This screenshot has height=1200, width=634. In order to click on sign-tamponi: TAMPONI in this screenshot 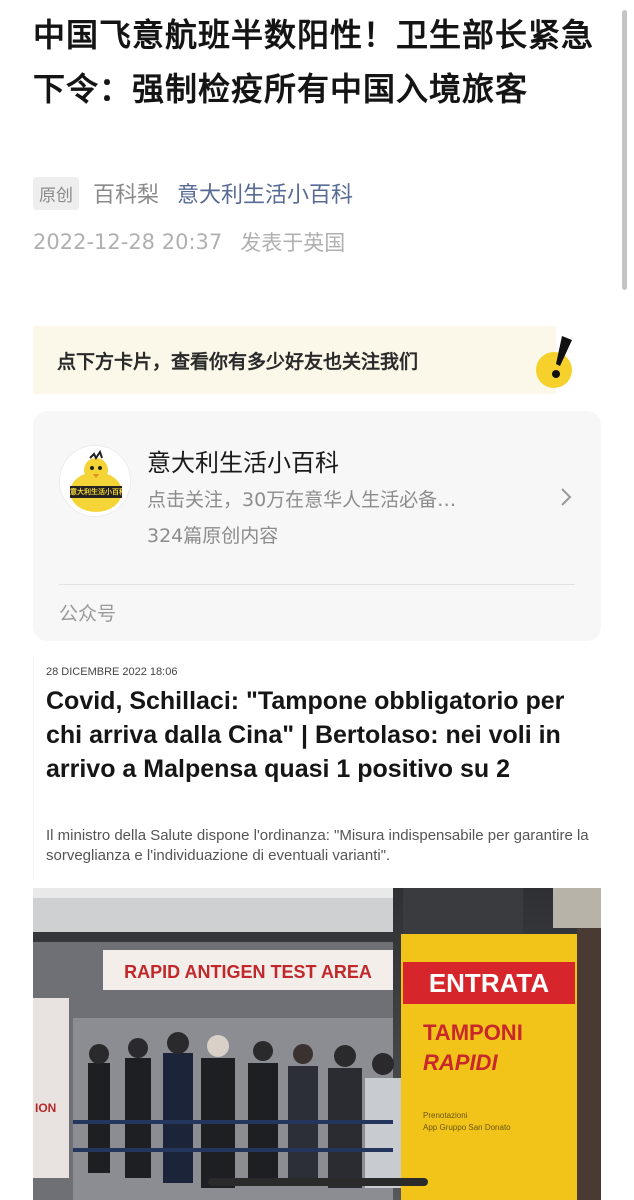, I will do `click(473, 1032)`.